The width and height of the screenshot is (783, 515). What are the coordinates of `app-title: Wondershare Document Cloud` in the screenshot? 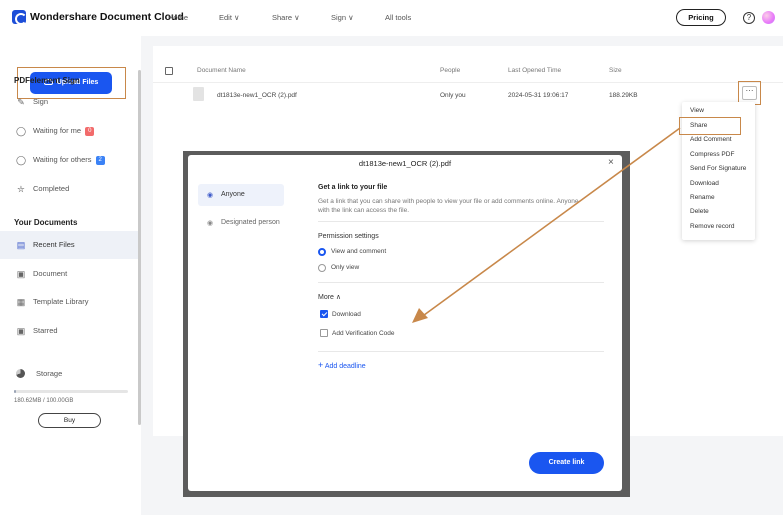 It's located at (107, 17).